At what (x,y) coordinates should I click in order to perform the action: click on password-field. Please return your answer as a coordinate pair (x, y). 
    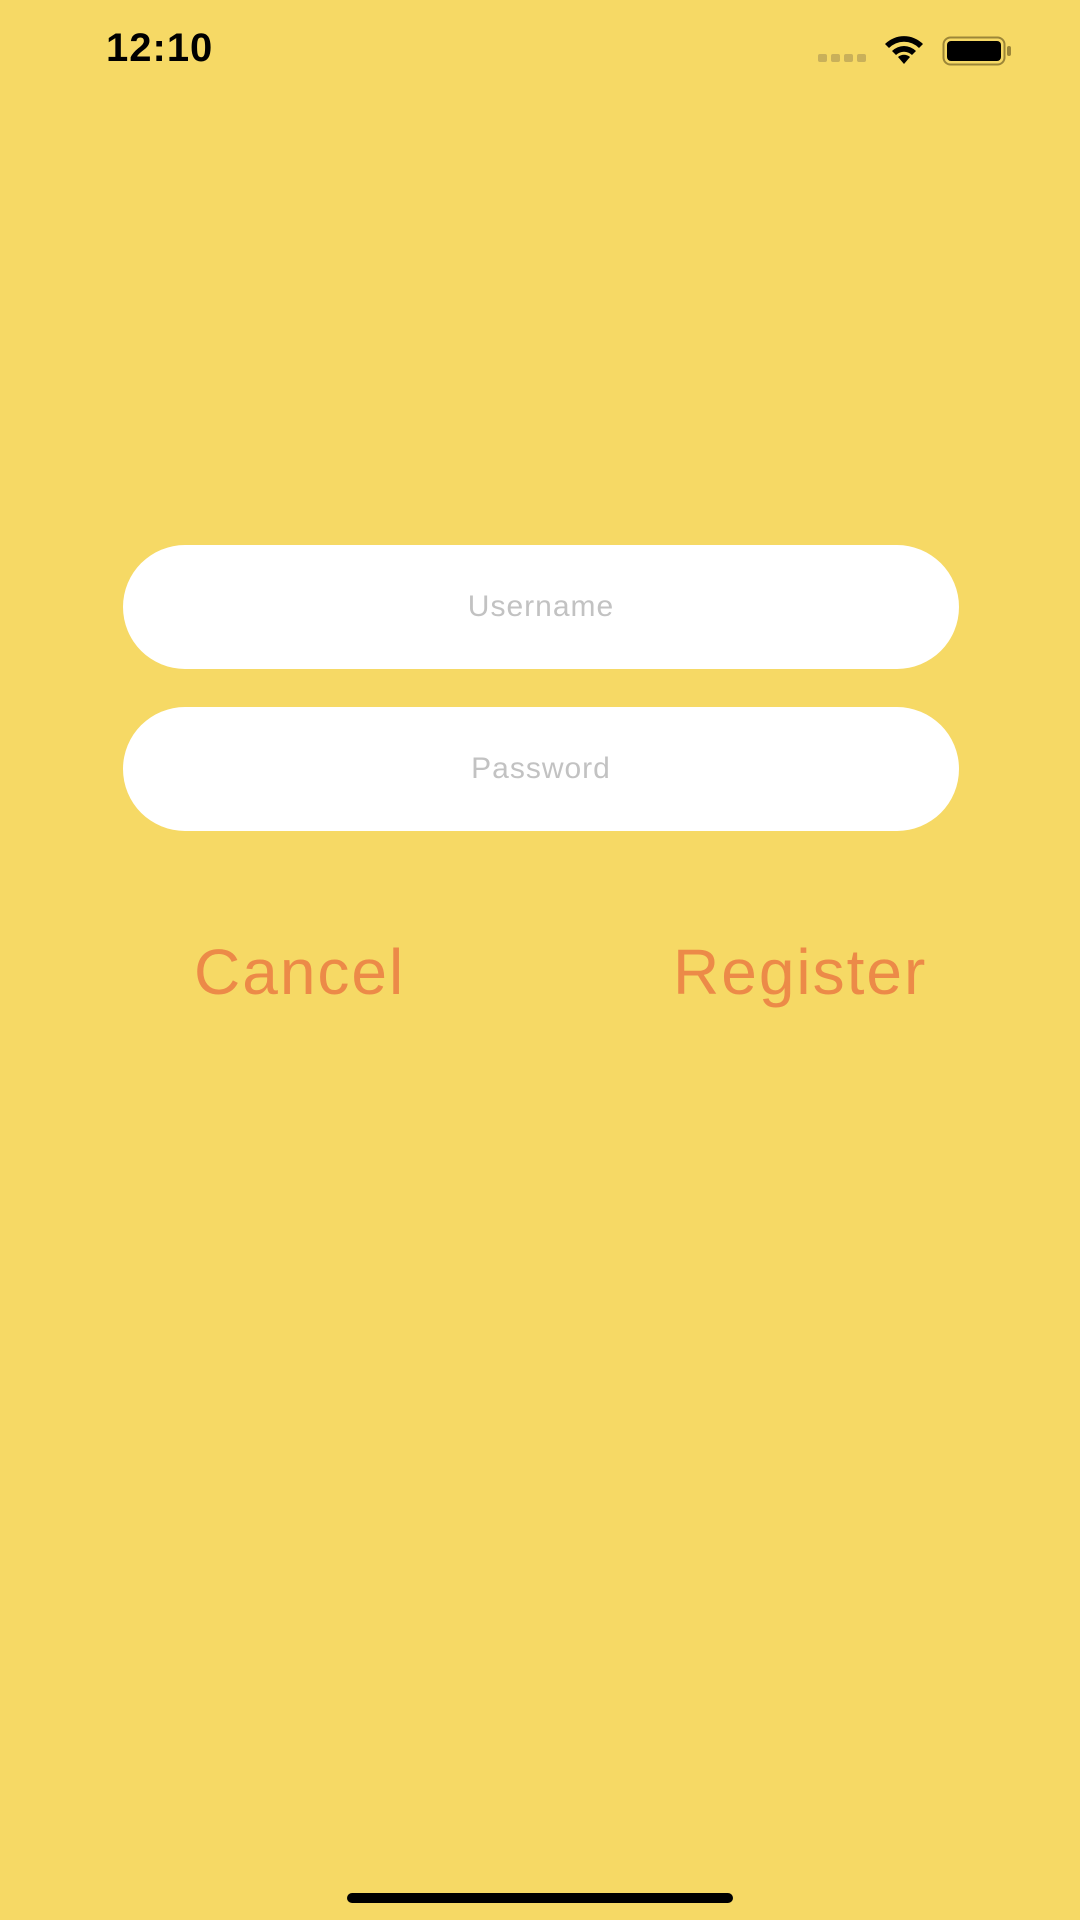
    Looking at the image, I should click on (541, 769).